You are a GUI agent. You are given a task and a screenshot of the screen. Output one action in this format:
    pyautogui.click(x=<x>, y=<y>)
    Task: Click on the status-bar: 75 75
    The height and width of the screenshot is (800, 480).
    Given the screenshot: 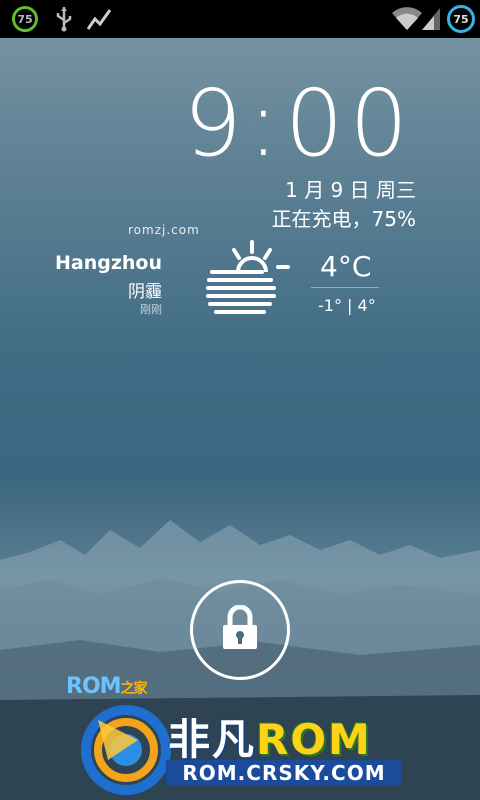 What is the action you would take?
    pyautogui.click(x=240, y=19)
    